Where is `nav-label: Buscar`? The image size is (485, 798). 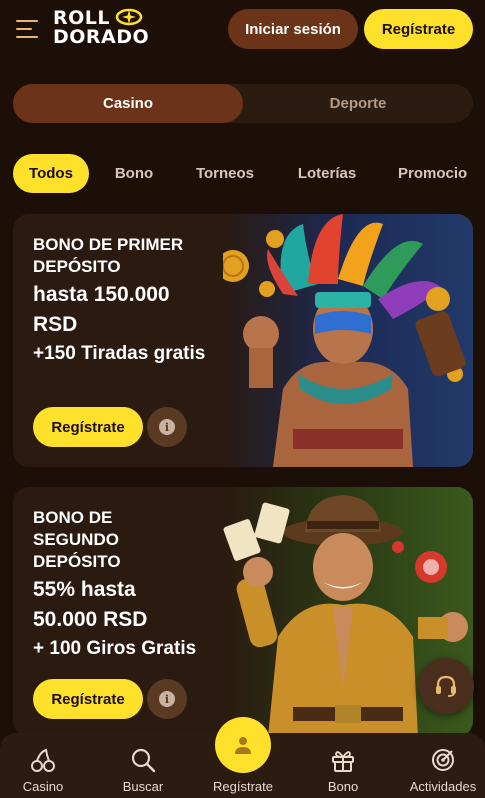 nav-label: Buscar is located at coordinates (143, 786).